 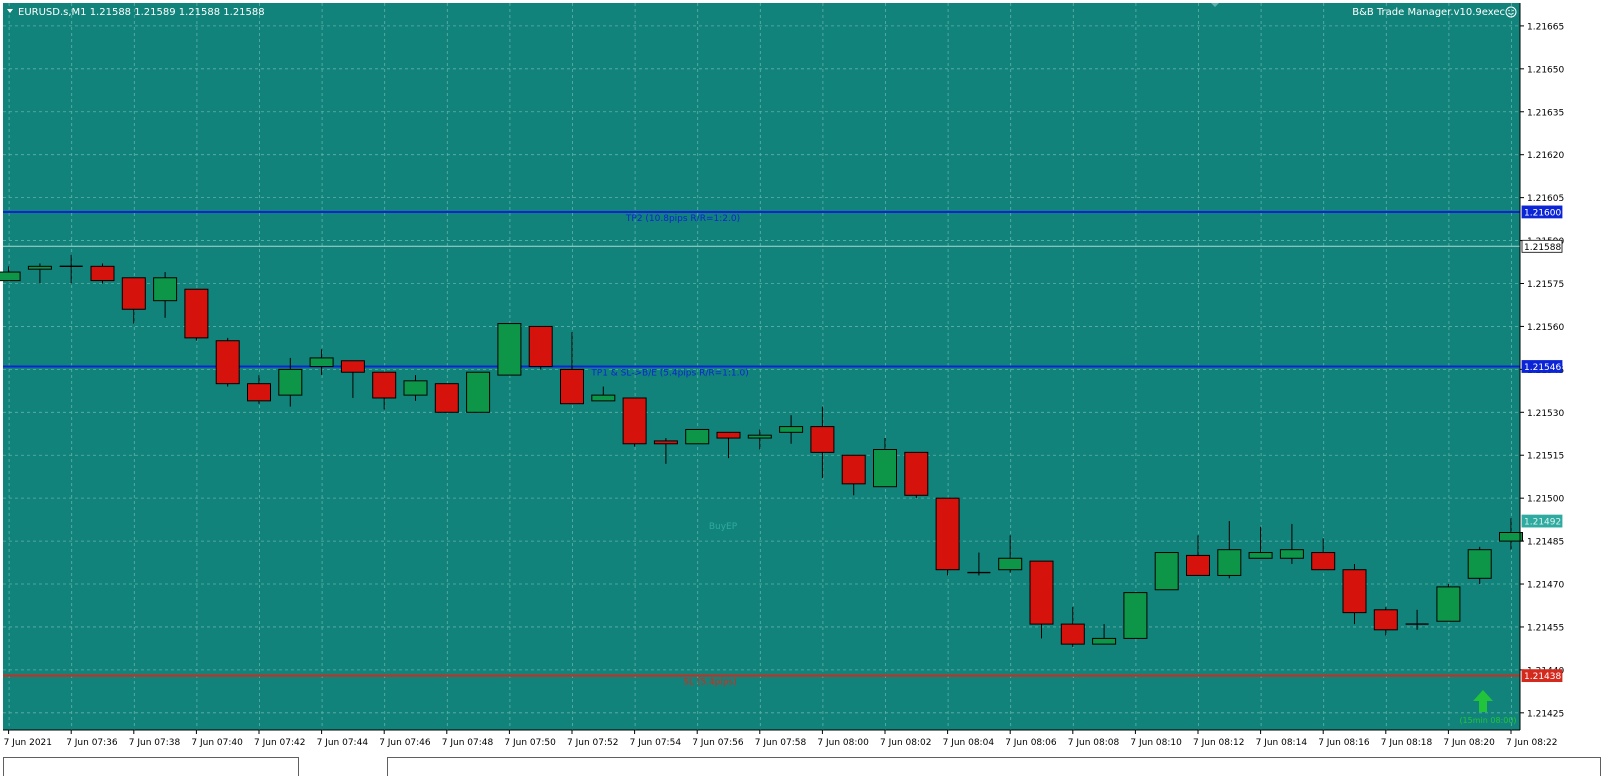 What do you see at coordinates (1031, 743) in the screenshot?
I see `time-tick-label: 7 Jun 08:06` at bounding box center [1031, 743].